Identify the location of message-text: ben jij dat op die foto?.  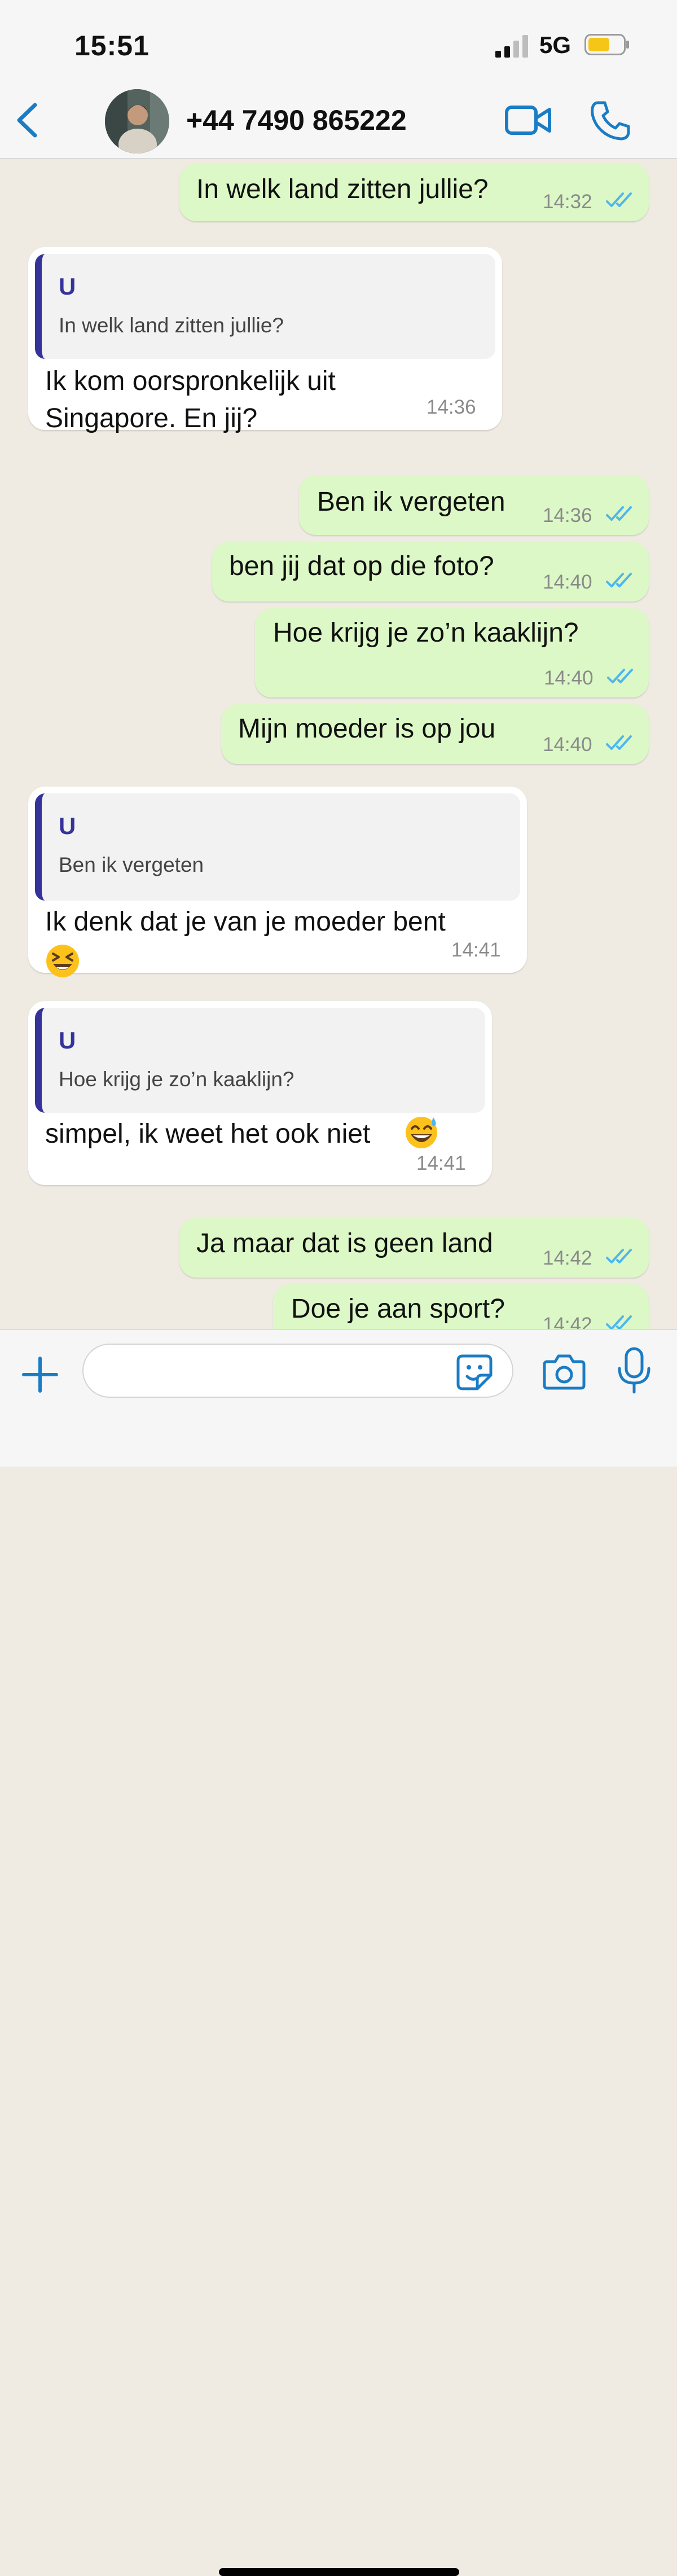
(361, 566).